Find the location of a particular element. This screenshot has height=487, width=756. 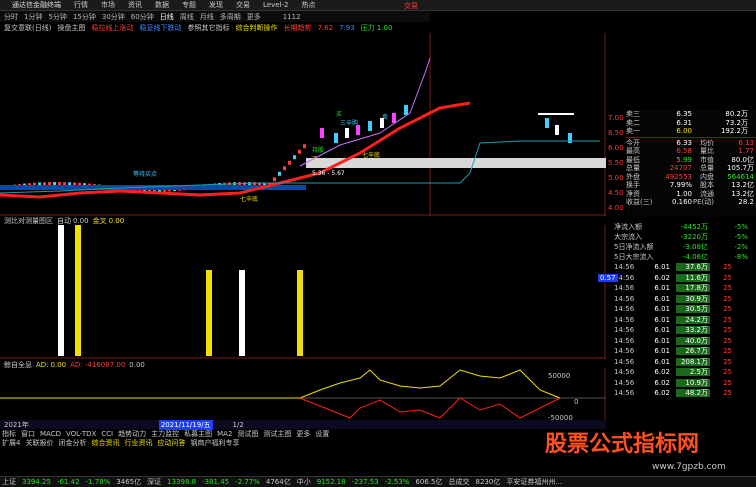

menu-item-market: 行情 is located at coordinates (81, 5).